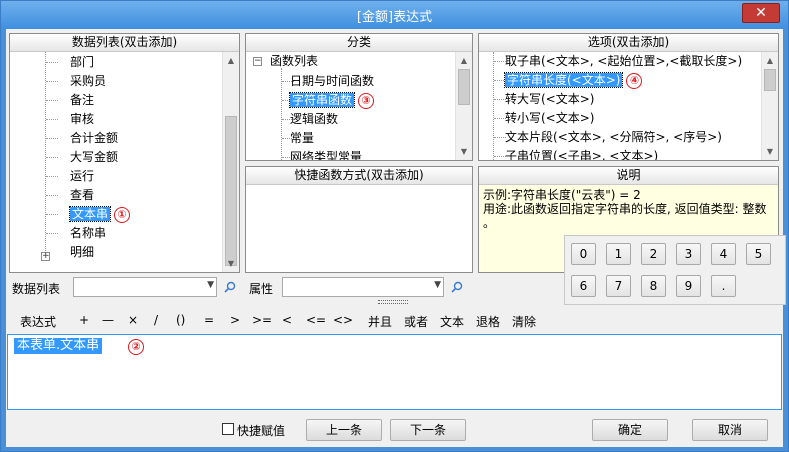 The width and height of the screenshot is (789, 452). What do you see at coordinates (761, 13) in the screenshot?
I see `close-button: ✕` at bounding box center [761, 13].